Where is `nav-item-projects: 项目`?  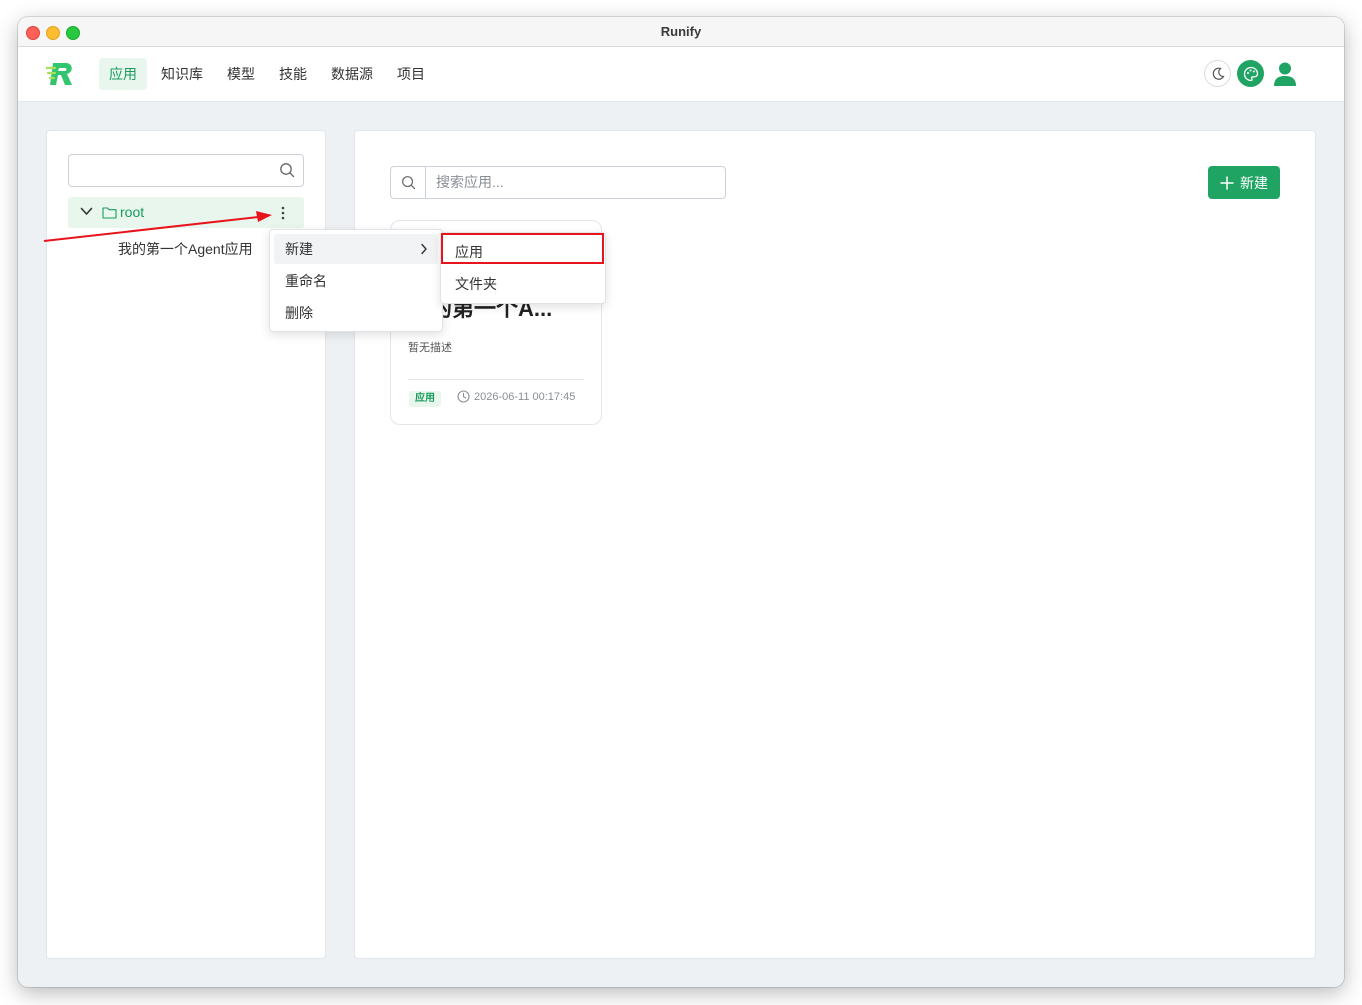 nav-item-projects: 项目 is located at coordinates (411, 74).